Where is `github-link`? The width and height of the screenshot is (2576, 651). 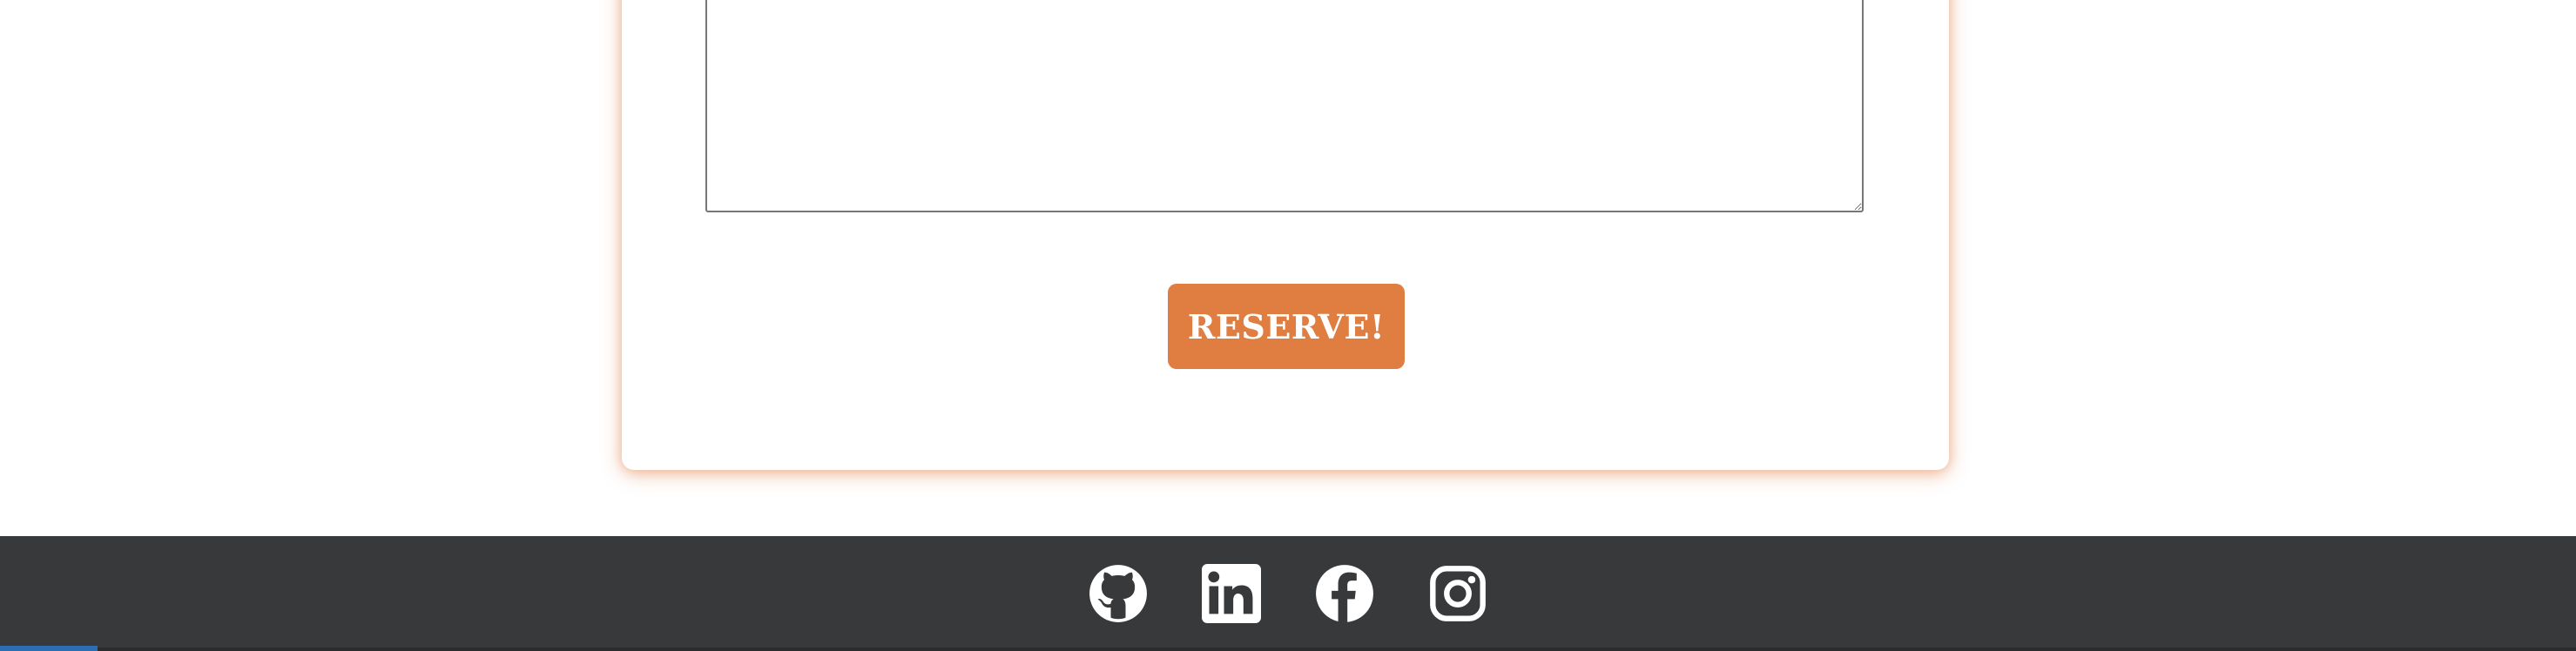 github-link is located at coordinates (1118, 594).